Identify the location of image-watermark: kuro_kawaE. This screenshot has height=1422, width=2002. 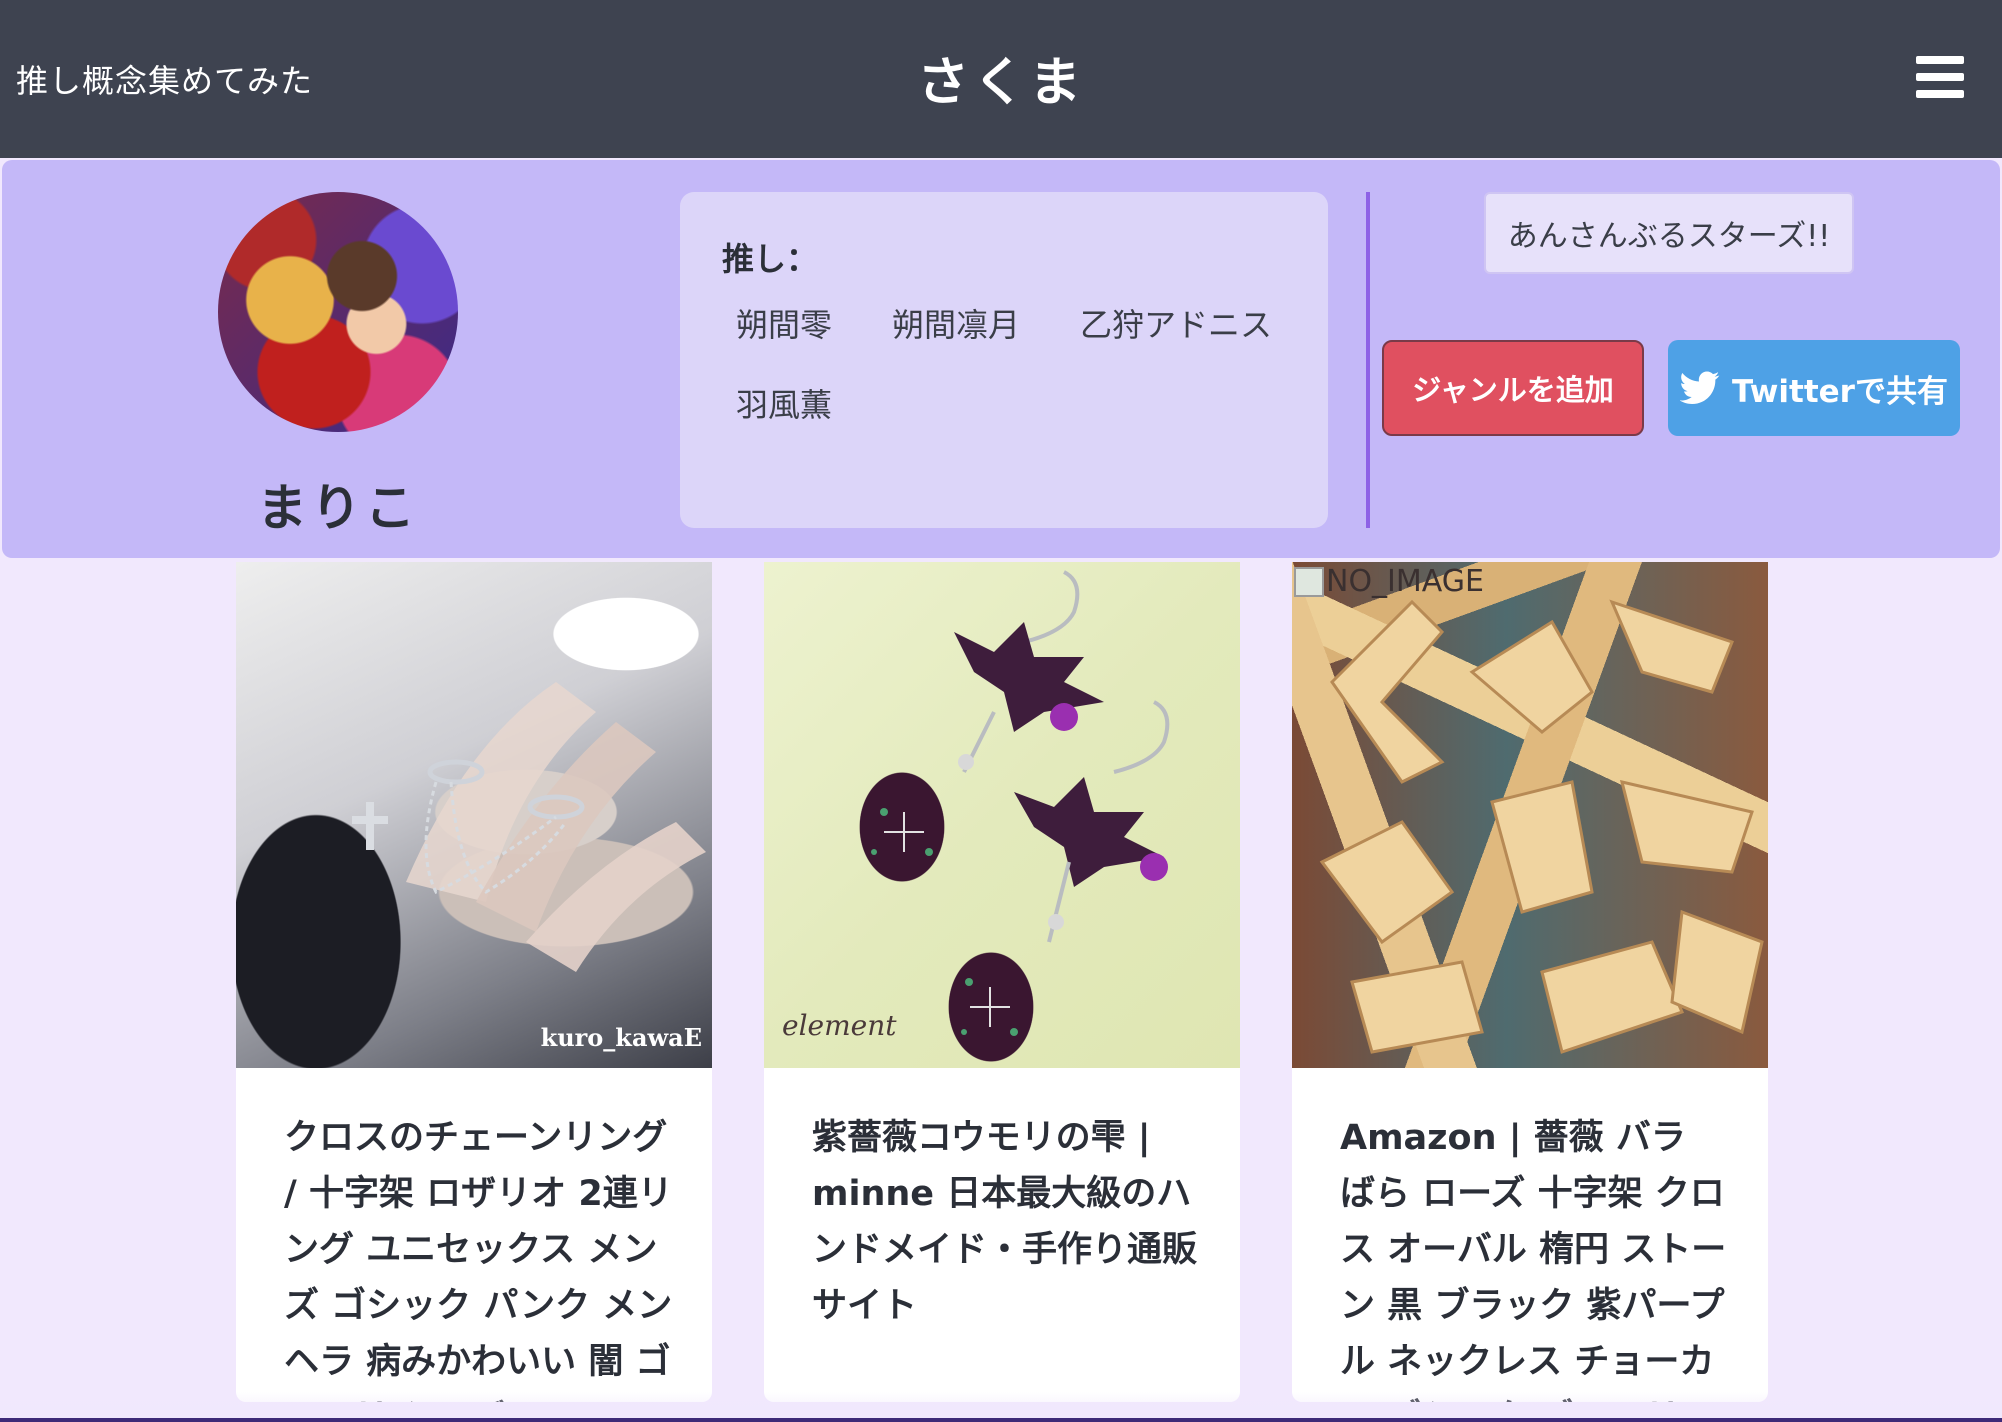
(621, 1037).